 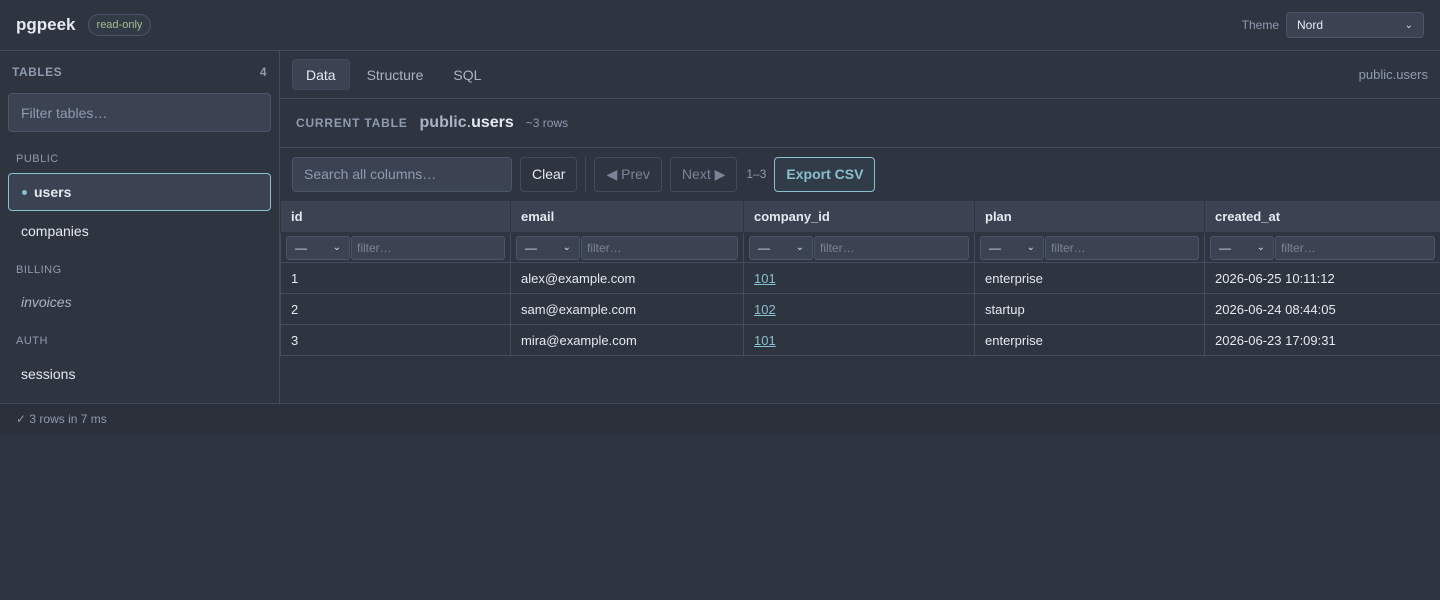 What do you see at coordinates (32, 341) in the screenshot?
I see `group-label-auth: AUTH` at bounding box center [32, 341].